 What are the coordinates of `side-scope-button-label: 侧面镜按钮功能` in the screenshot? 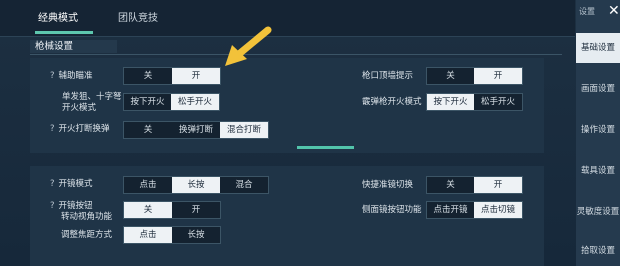 It's located at (392, 210).